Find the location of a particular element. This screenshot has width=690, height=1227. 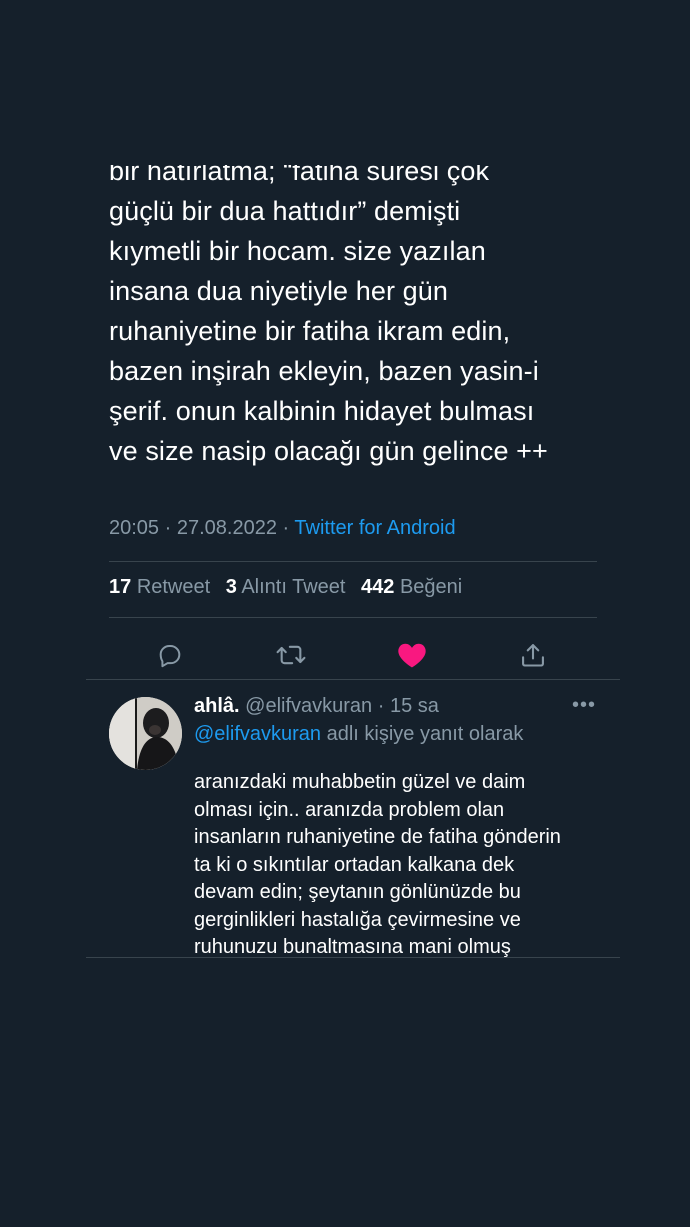

reply-display-name: ahlâ. is located at coordinates (217, 706).